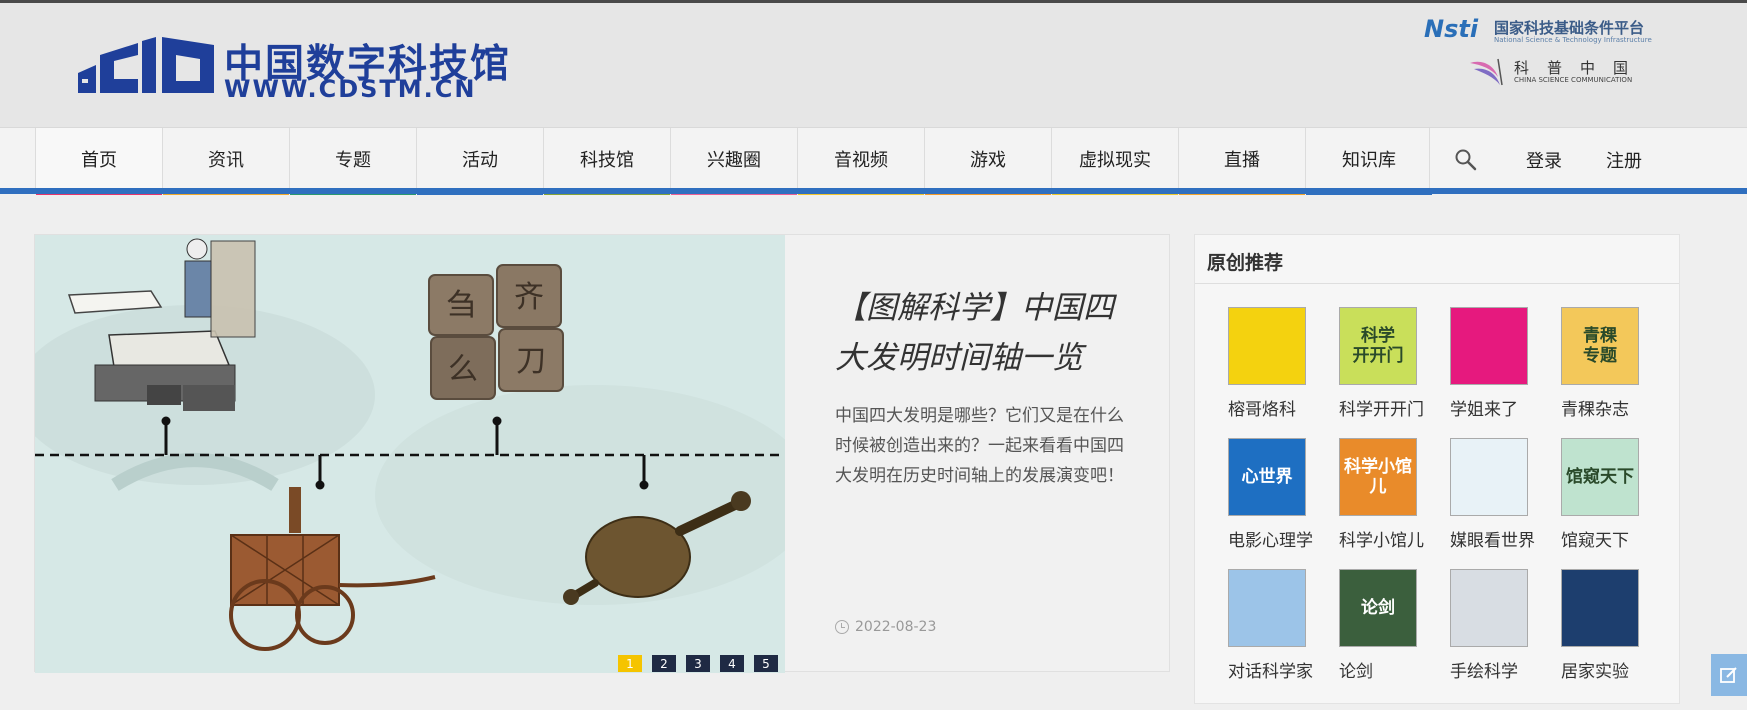 This screenshot has height=710, width=1747. I want to click on kepu-english-name: CHINA SCIENCE COMMUNICATION, so click(1573, 80).